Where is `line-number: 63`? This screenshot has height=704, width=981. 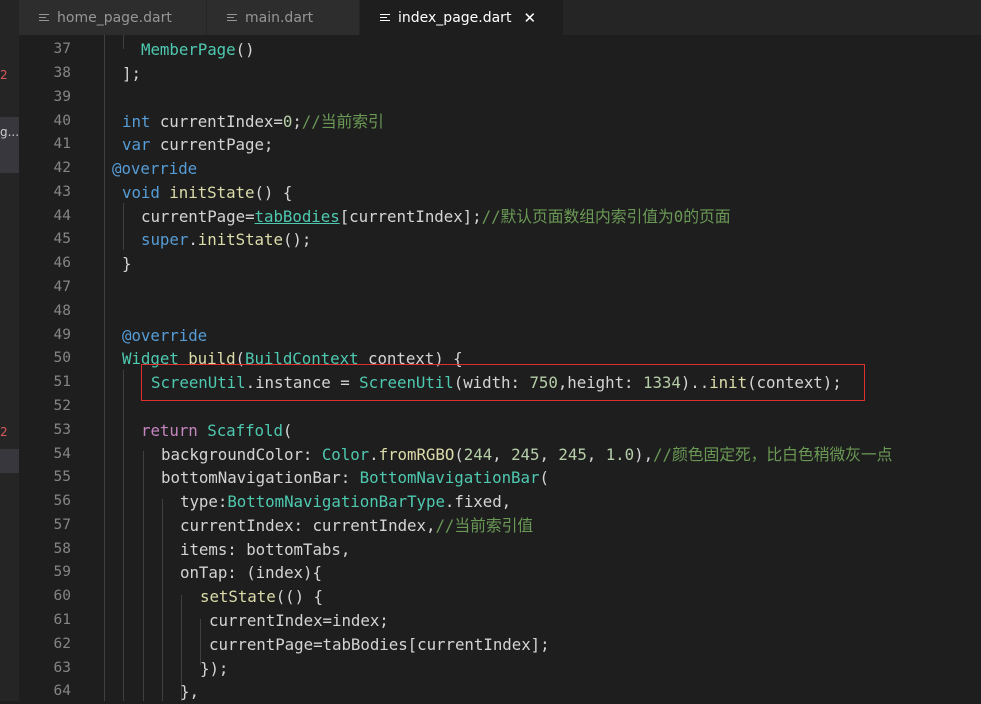
line-number: 63 is located at coordinates (62, 668).